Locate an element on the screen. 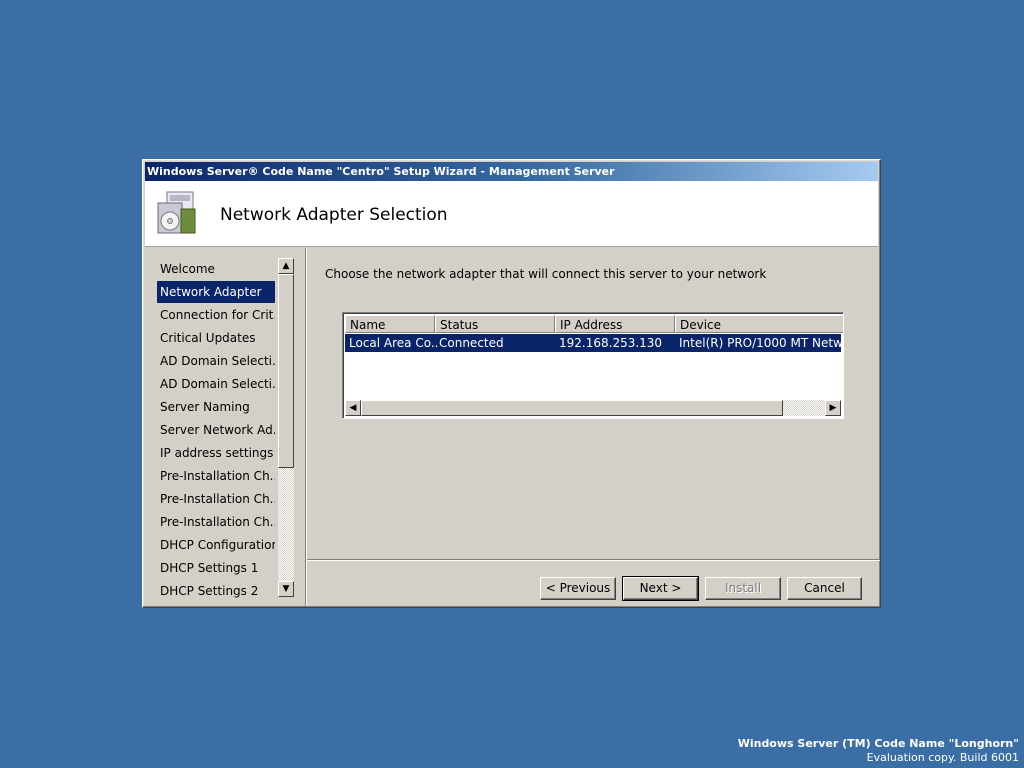  nav-item-welcome: Welcome is located at coordinates (216, 269).